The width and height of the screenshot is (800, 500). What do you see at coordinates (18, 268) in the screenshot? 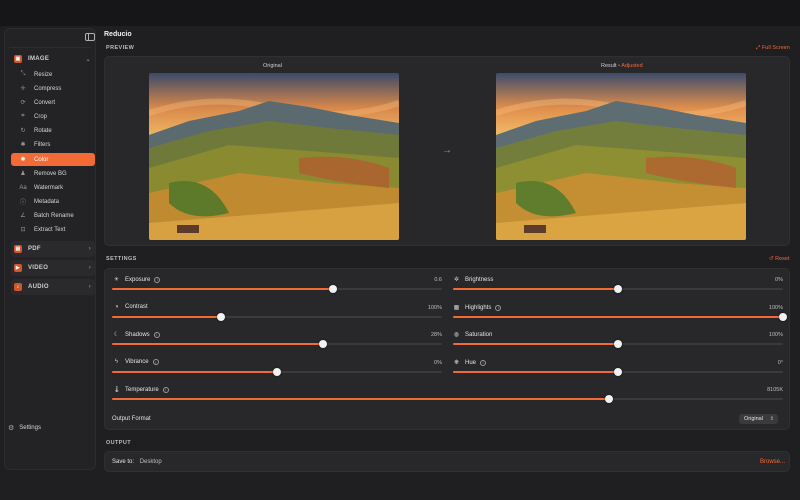
I see `video-icon: ▶` at bounding box center [18, 268].